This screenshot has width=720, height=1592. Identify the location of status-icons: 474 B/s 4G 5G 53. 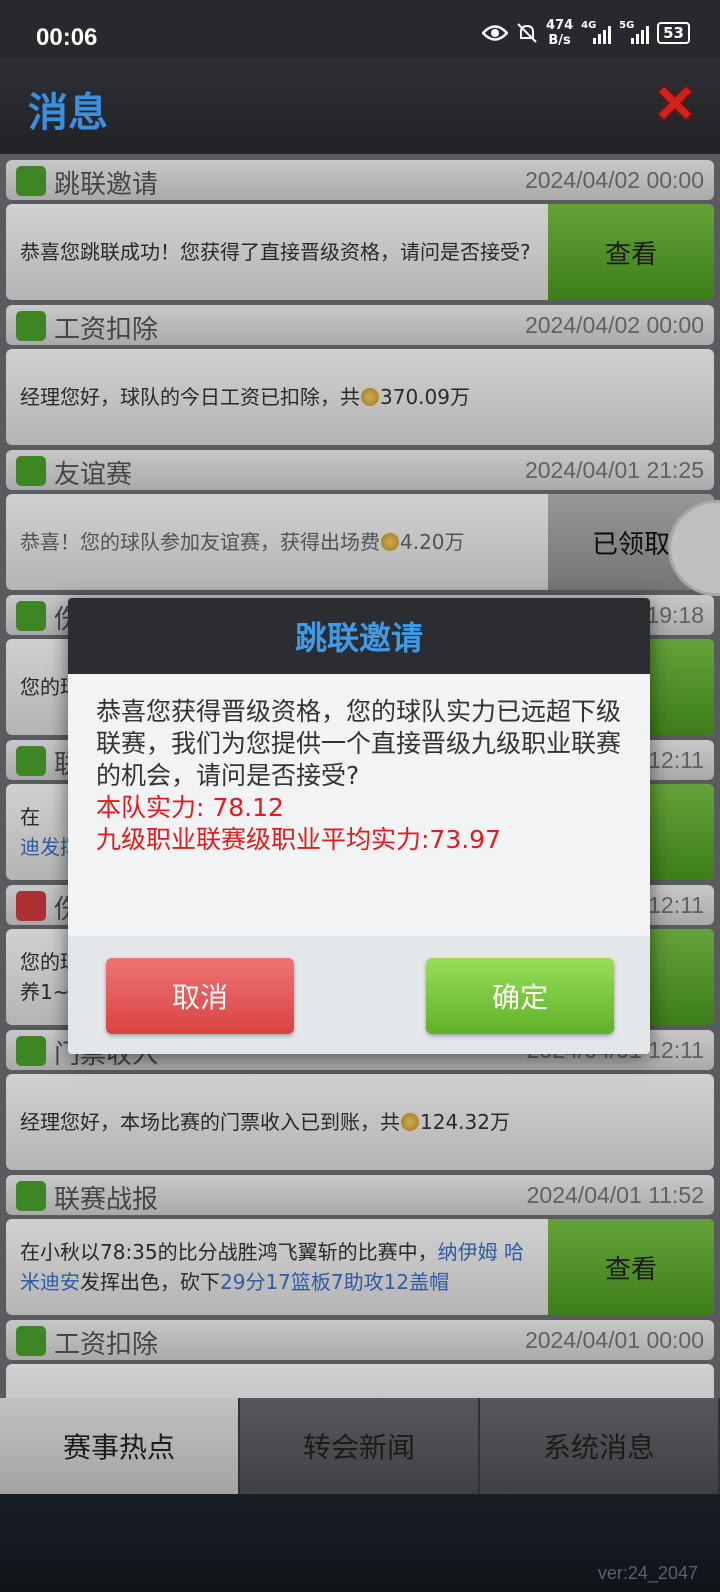
(585, 33).